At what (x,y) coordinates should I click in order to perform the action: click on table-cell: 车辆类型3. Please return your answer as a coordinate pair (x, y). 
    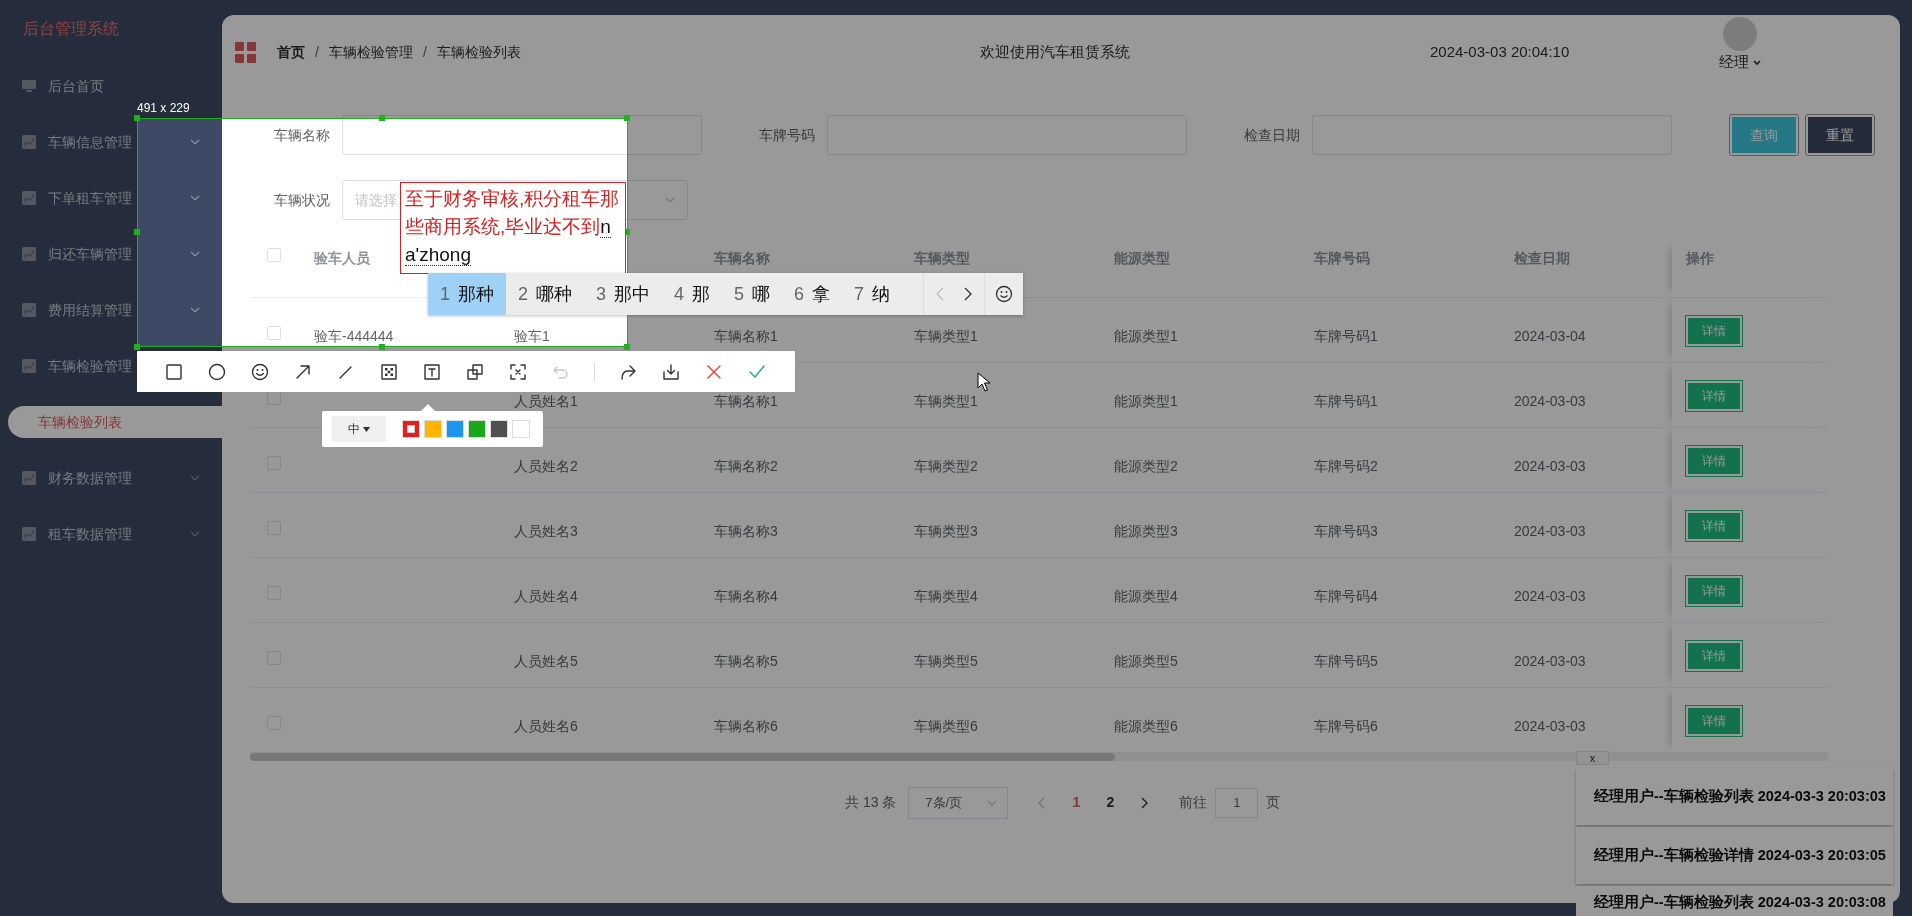
    Looking at the image, I should click on (946, 530).